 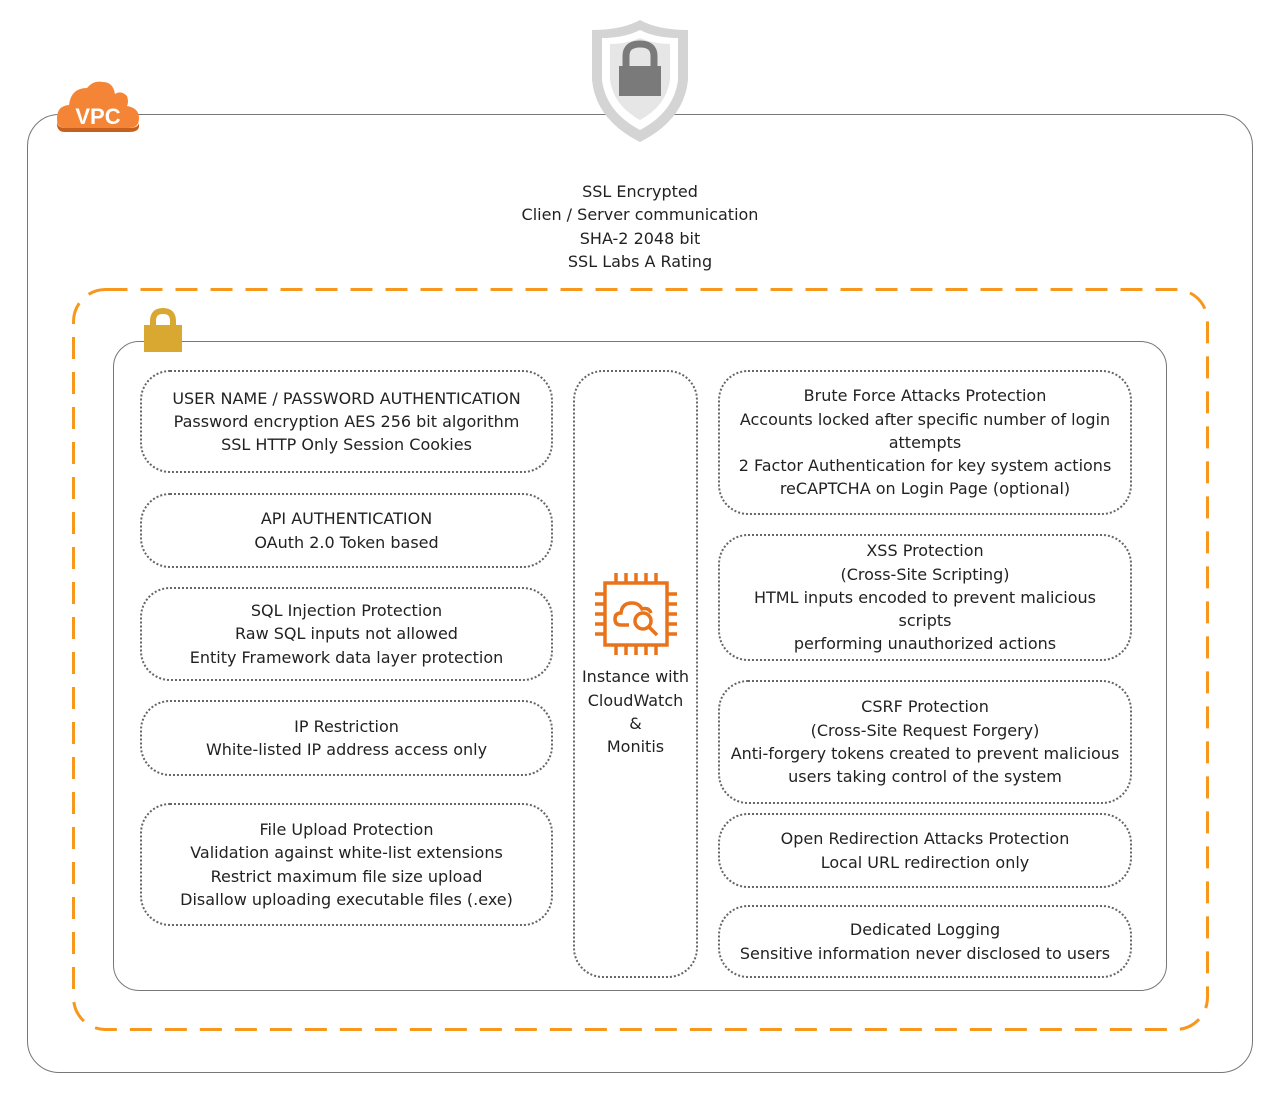 What do you see at coordinates (346, 657) in the screenshot?
I see `box-line: Entity Framework data layer protection` at bounding box center [346, 657].